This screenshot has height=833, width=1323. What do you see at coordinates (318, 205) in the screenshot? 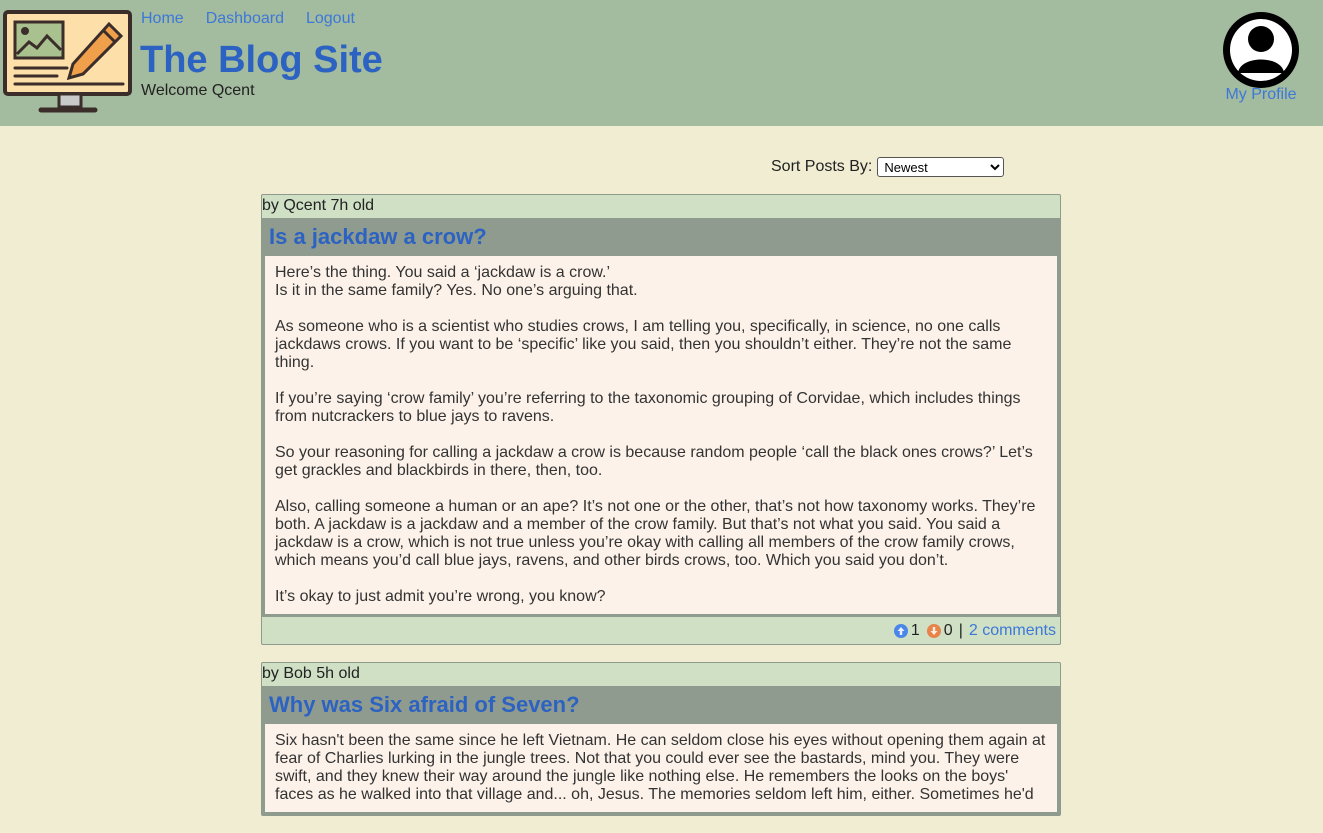
I see `post-meta: by Qcent 7h old` at bounding box center [318, 205].